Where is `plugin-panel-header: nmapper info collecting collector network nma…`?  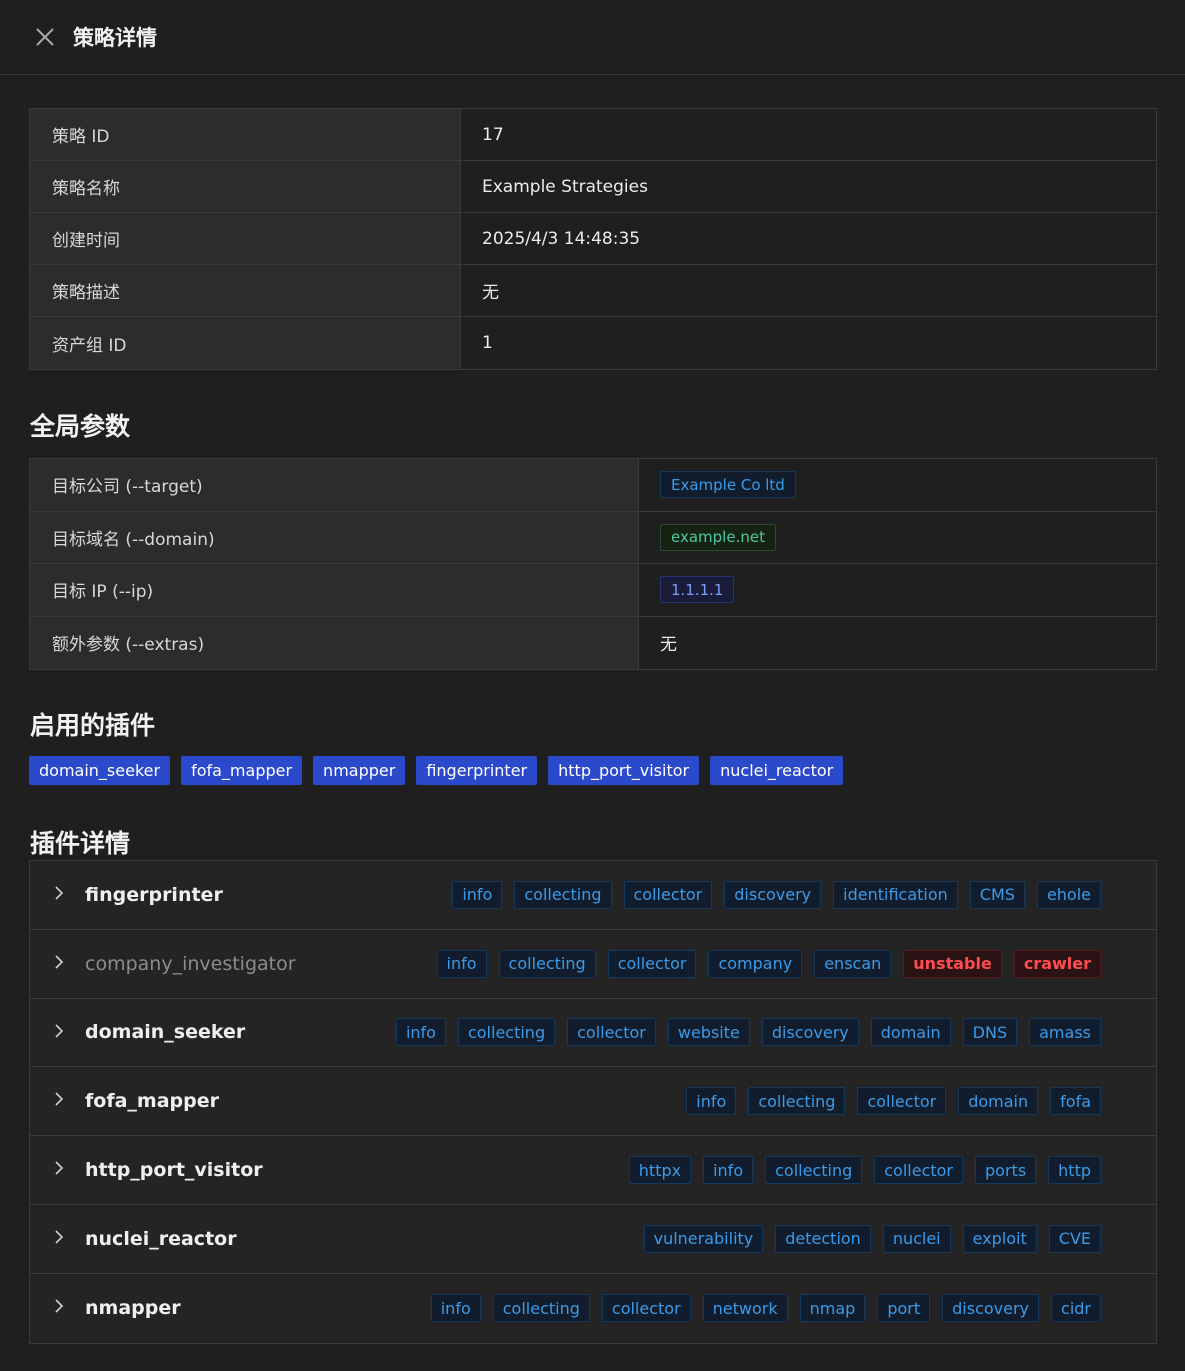
plugin-panel-header: nmapper info collecting collector network nma… is located at coordinates (593, 1308).